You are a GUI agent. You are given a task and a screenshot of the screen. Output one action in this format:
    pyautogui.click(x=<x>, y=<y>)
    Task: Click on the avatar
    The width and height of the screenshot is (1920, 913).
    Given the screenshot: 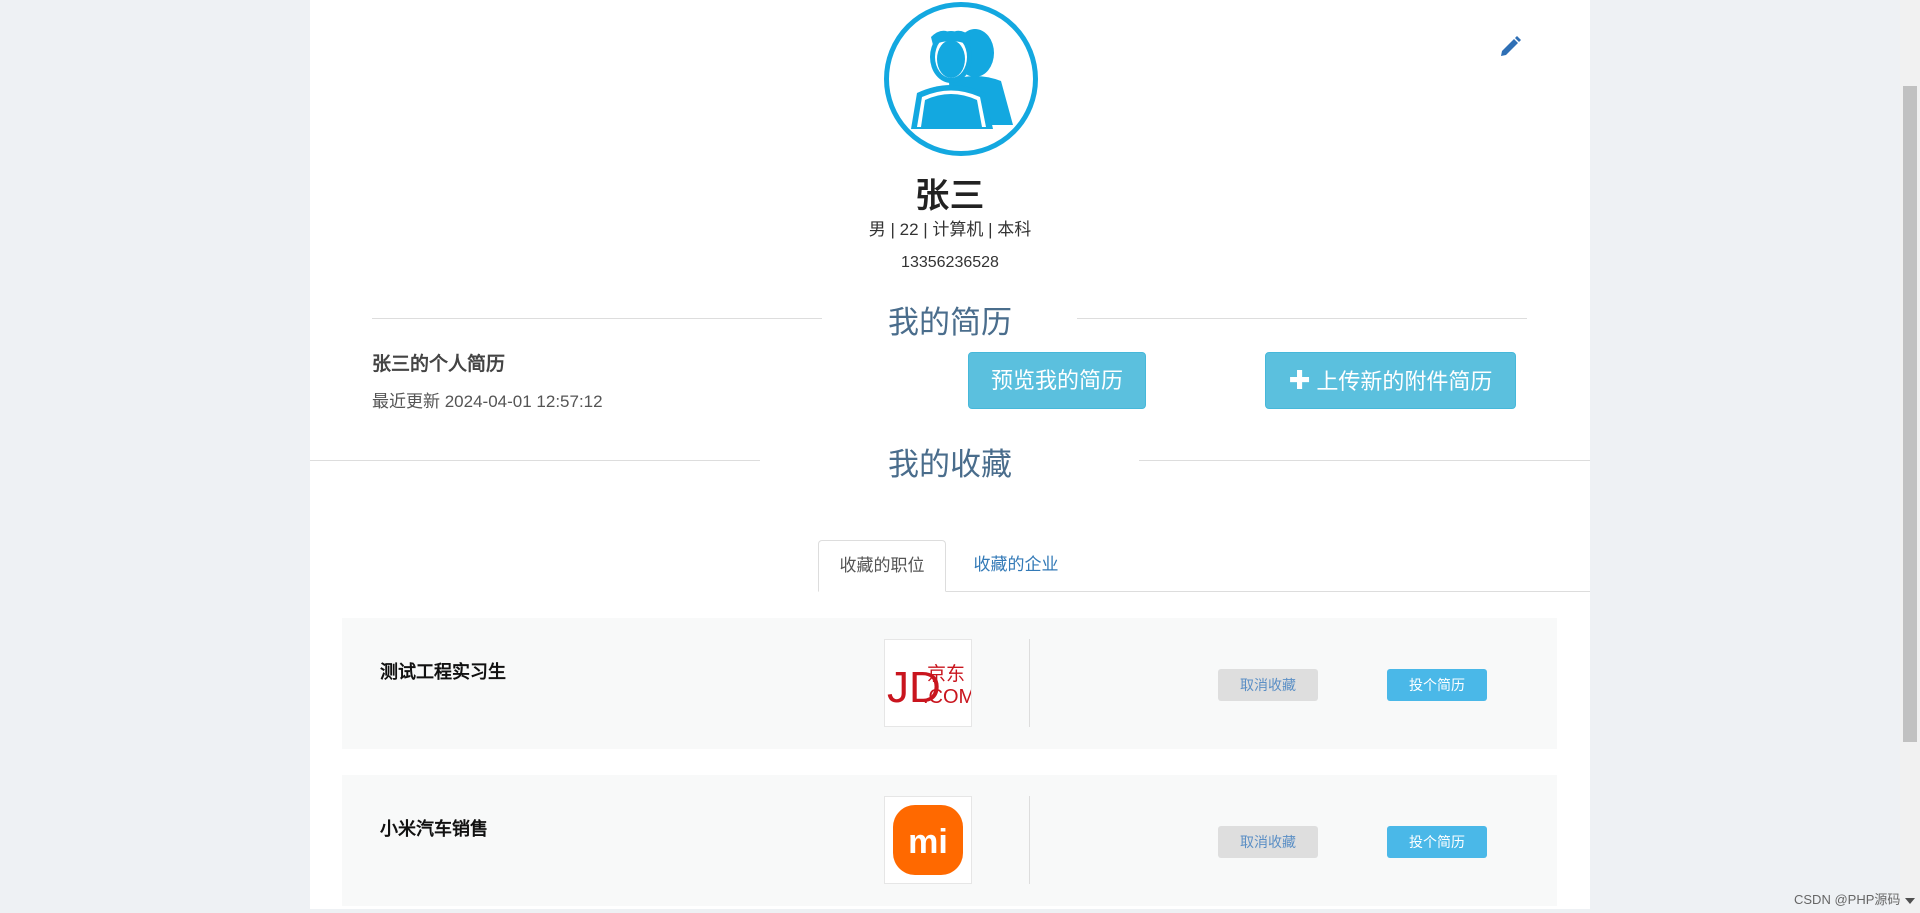 What is the action you would take?
    pyautogui.click(x=961, y=79)
    